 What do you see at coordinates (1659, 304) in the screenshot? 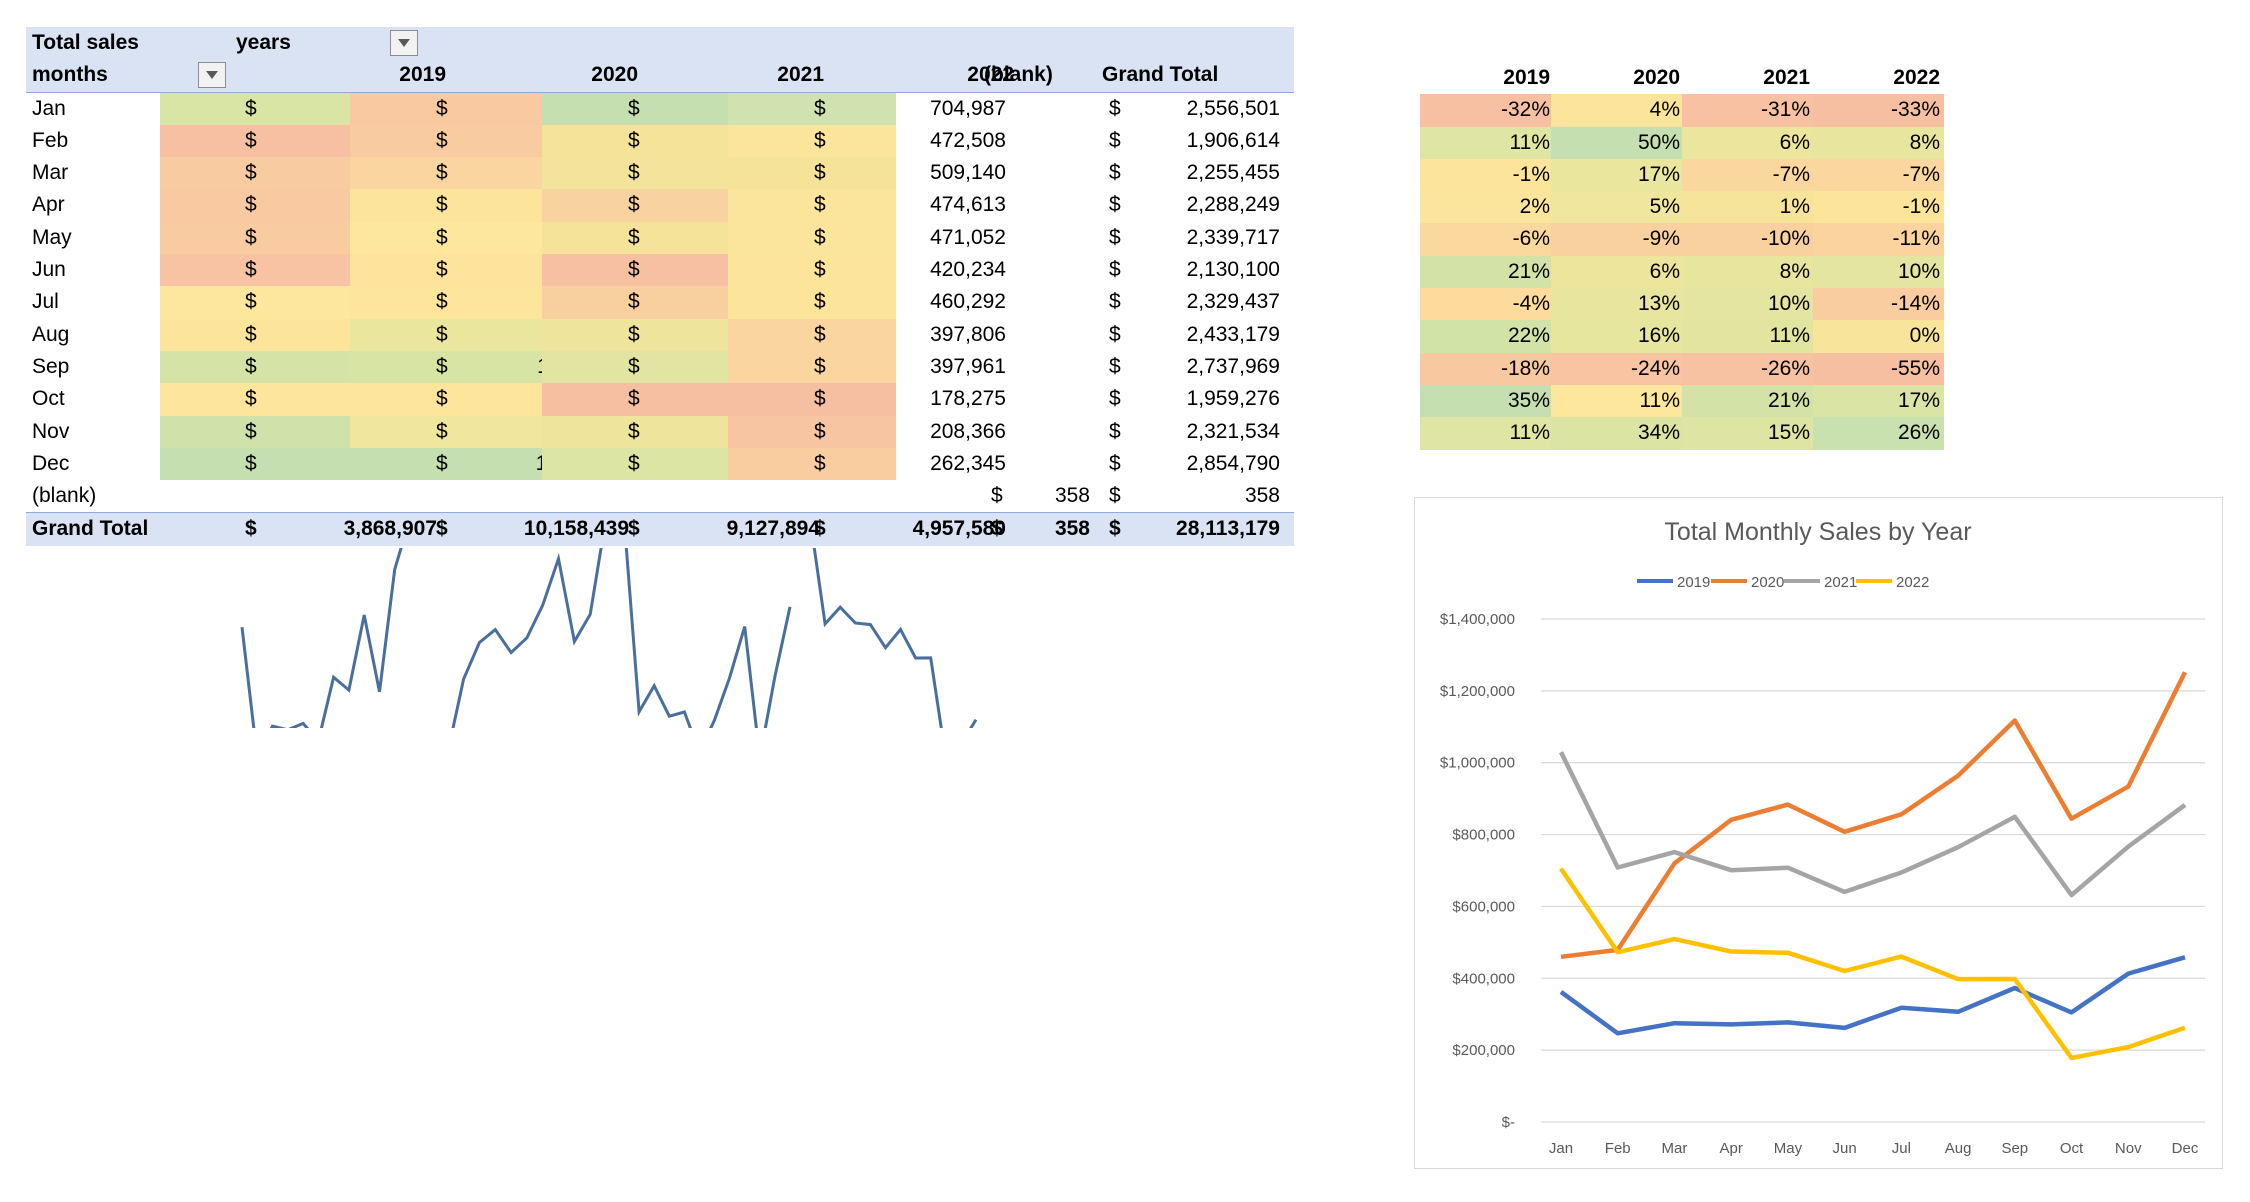
I see `pct-cell: 13%` at bounding box center [1659, 304].